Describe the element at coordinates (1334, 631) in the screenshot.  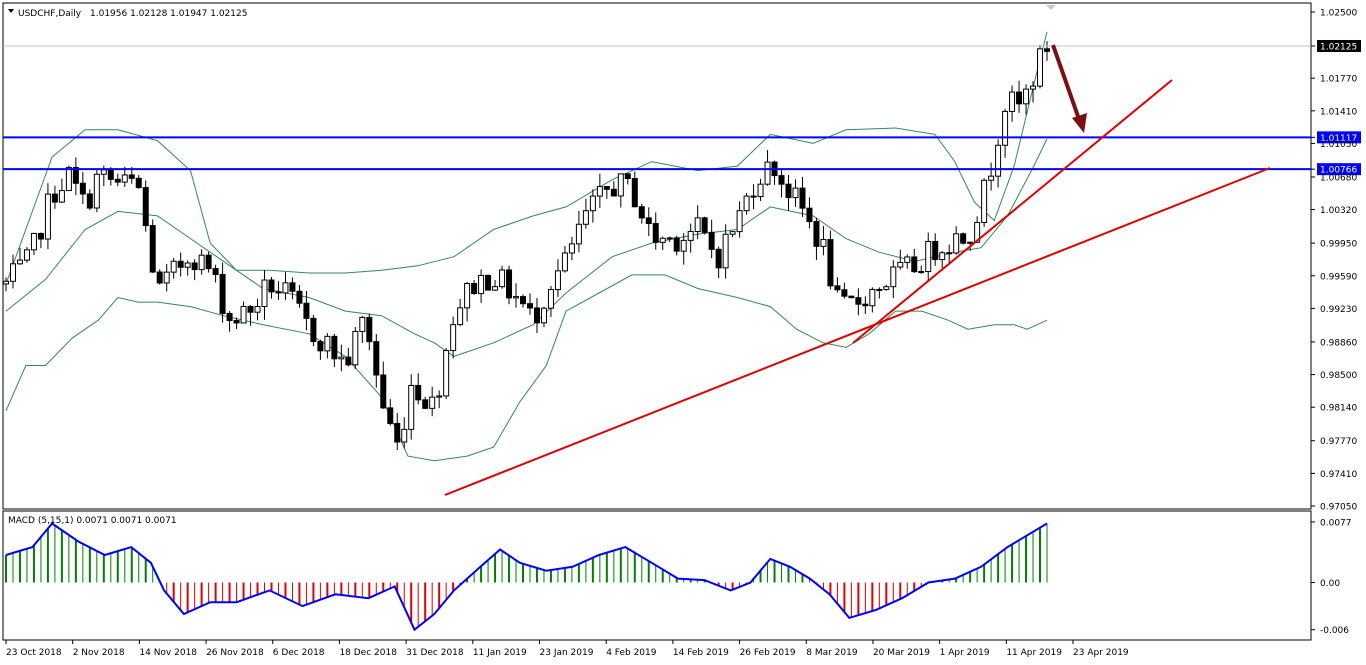
I see `macd-tick-label: -0.006` at that location.